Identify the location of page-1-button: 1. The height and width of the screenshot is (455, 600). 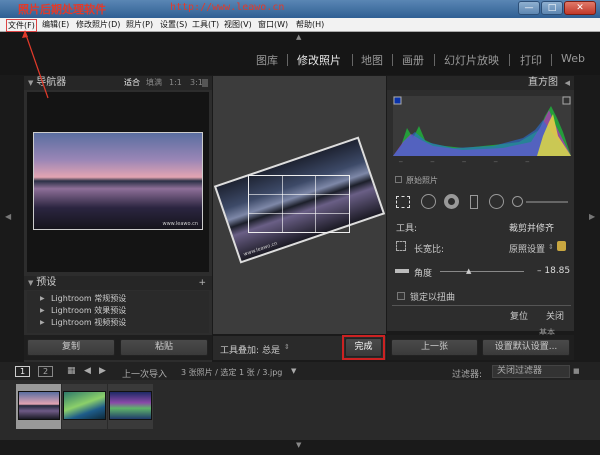
(22, 371).